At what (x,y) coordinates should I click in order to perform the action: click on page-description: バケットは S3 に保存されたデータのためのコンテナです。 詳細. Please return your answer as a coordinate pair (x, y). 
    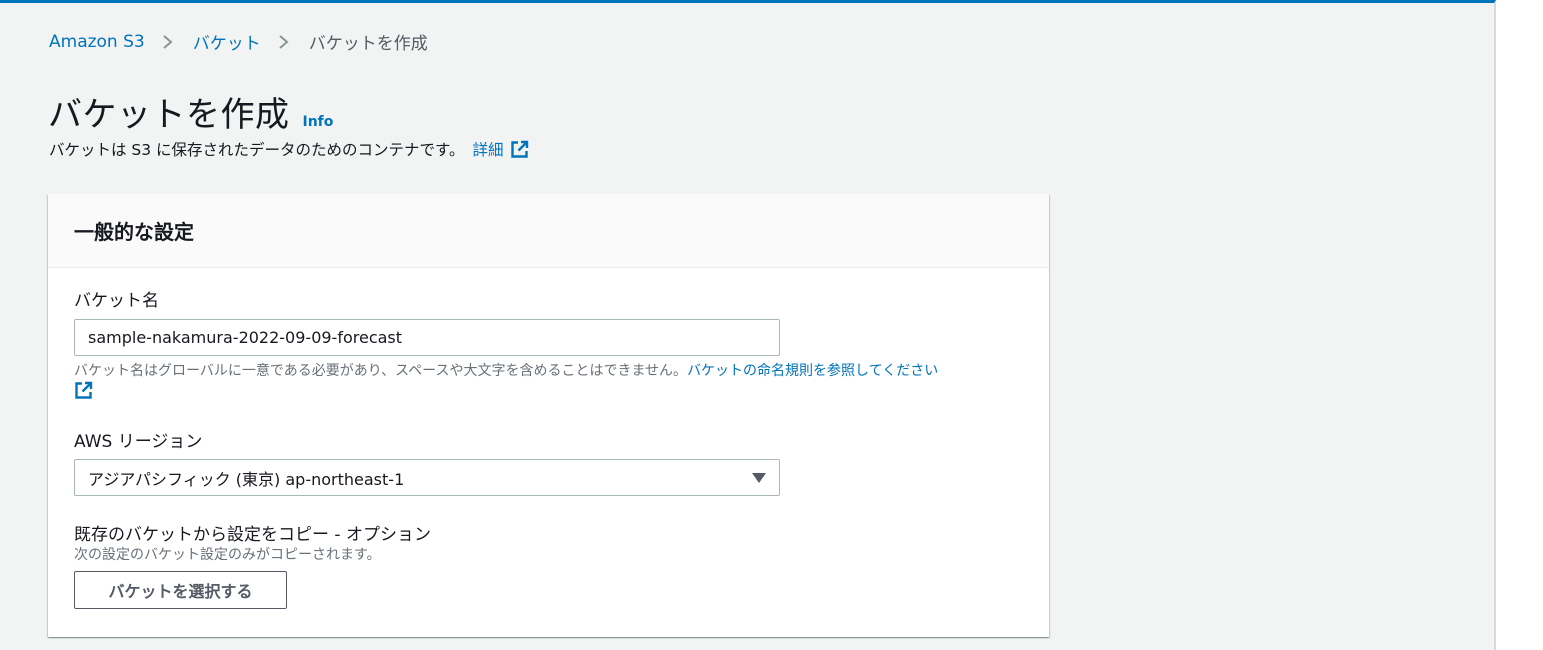
    Looking at the image, I should click on (289, 149).